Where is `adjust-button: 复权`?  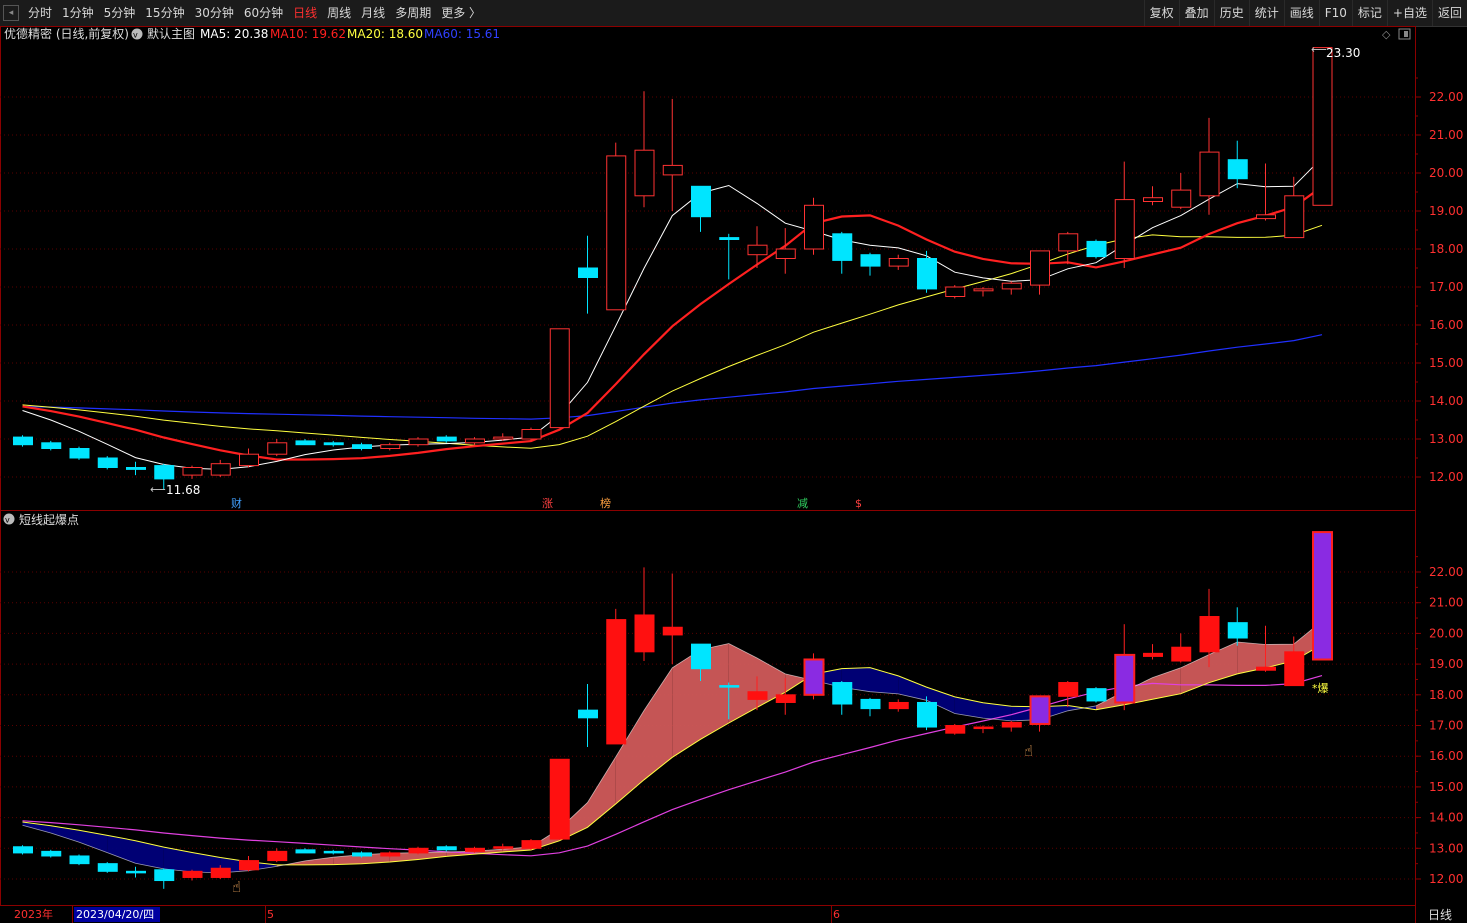 adjust-button: 复权 is located at coordinates (1161, 13).